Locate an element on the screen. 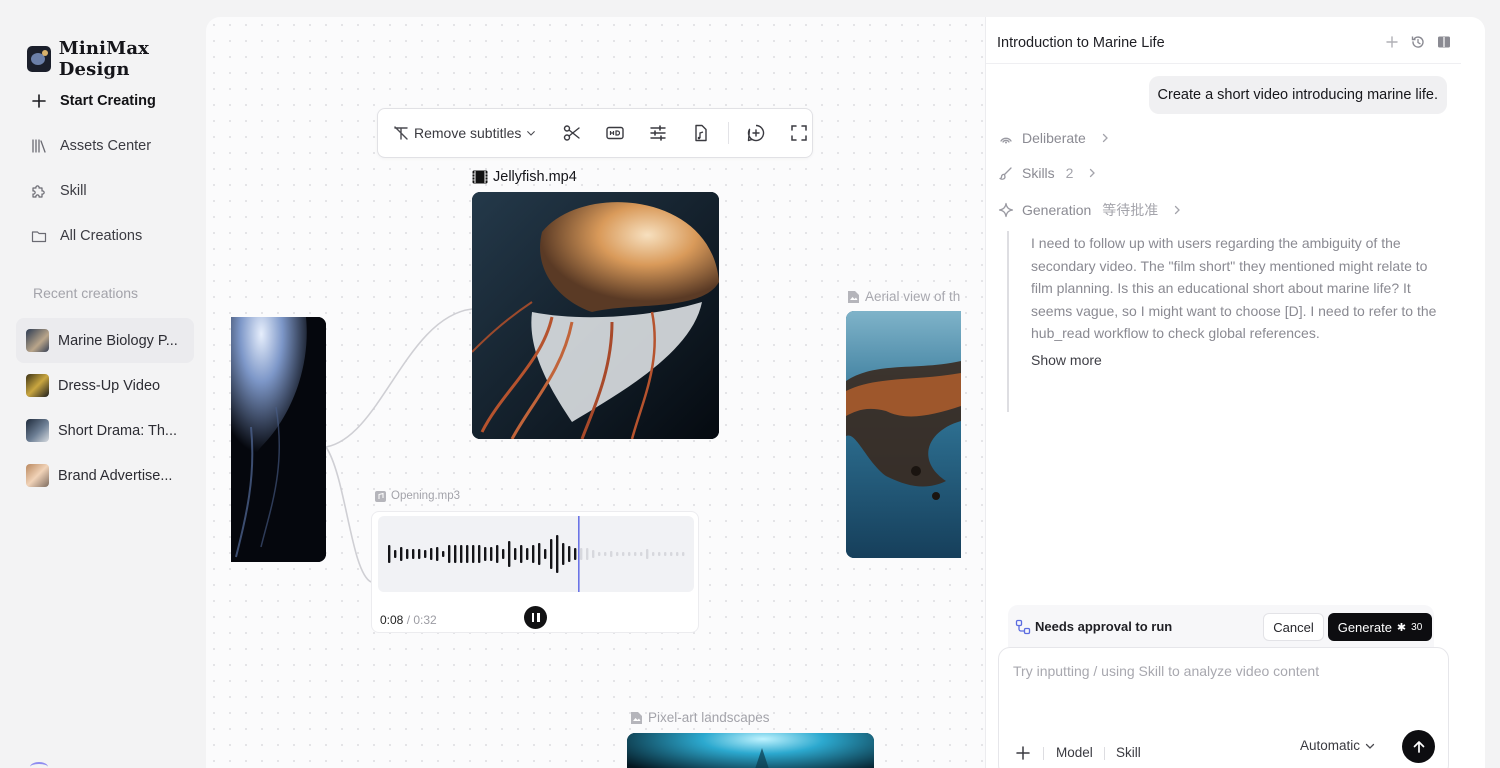 The image size is (1500, 768). audio-file-button is located at coordinates (701, 133).